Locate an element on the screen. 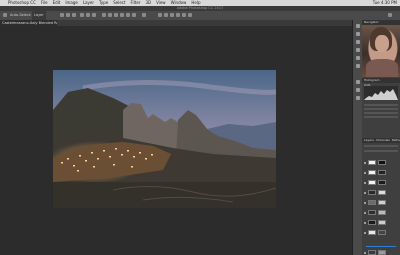 The width and height of the screenshot is (400, 255). channels-panel-icon is located at coordinates (358, 90).